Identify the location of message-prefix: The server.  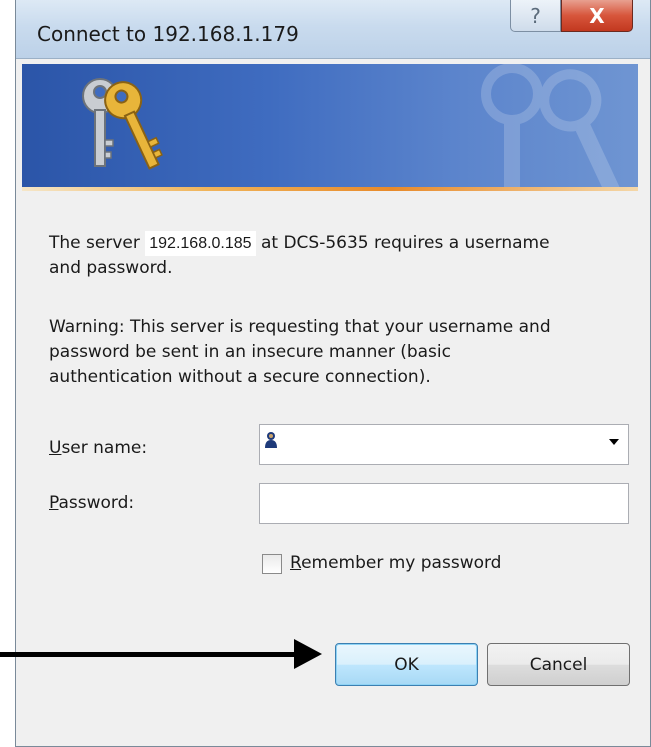
(97, 243).